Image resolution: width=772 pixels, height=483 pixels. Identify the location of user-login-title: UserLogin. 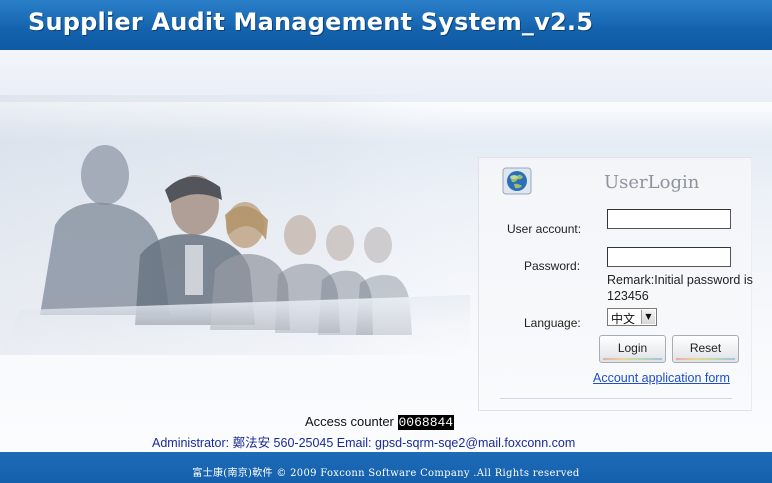
(652, 182).